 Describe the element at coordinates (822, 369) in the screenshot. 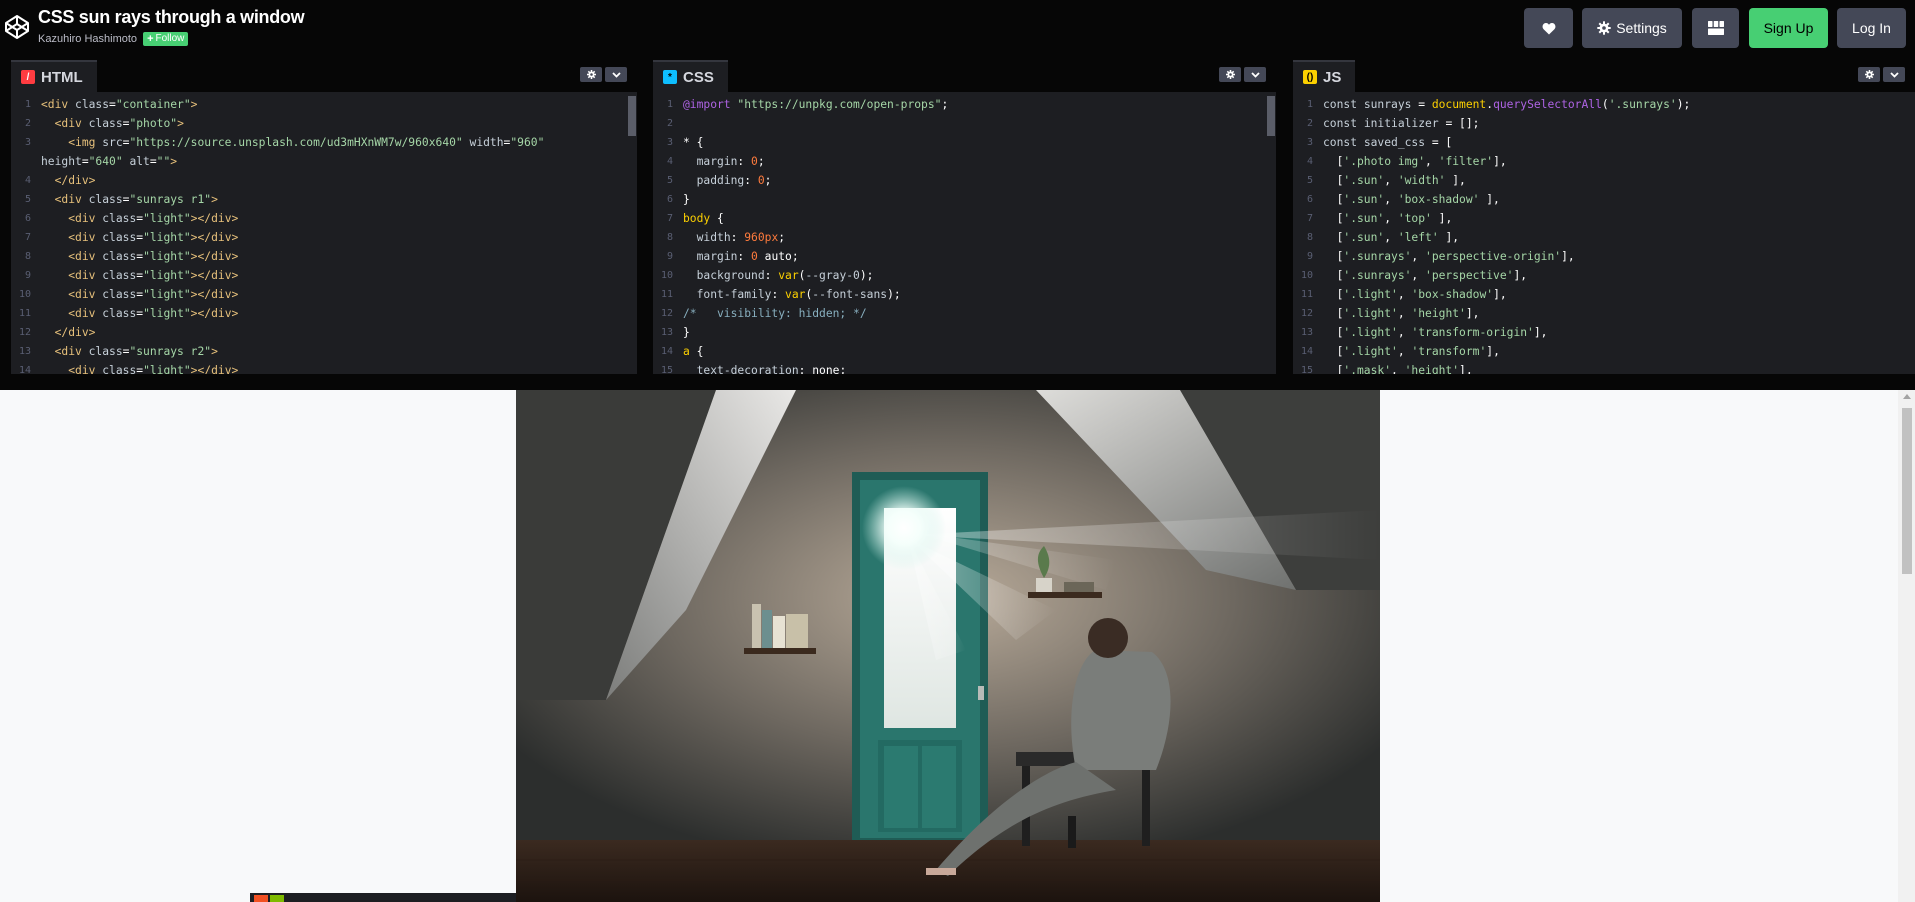

I see `code-token: : none;` at that location.